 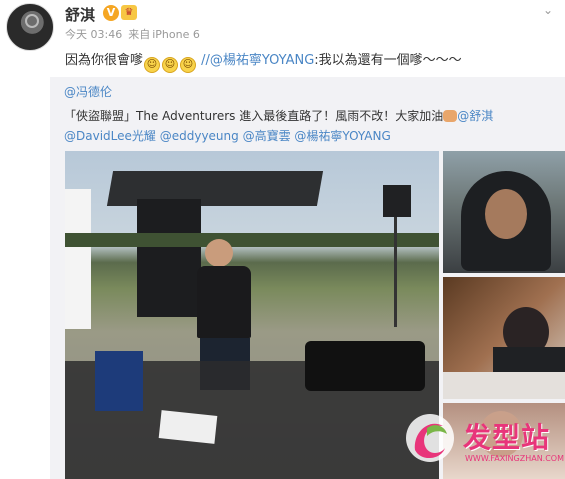 I want to click on watermark-logo-icon, so click(x=430, y=438).